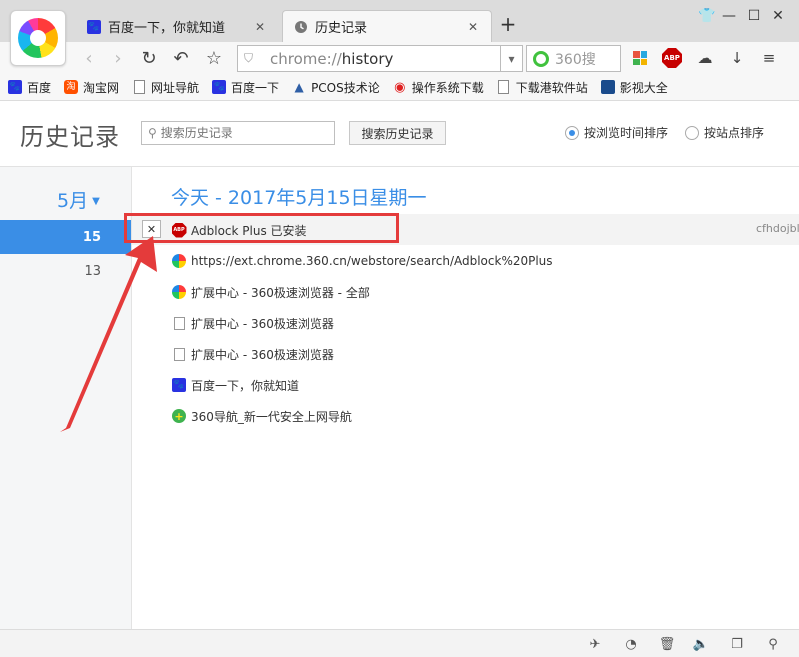 This screenshot has height=657, width=799. What do you see at coordinates (634, 87) in the screenshot?
I see `bookmark-item: 影视大全` at bounding box center [634, 87].